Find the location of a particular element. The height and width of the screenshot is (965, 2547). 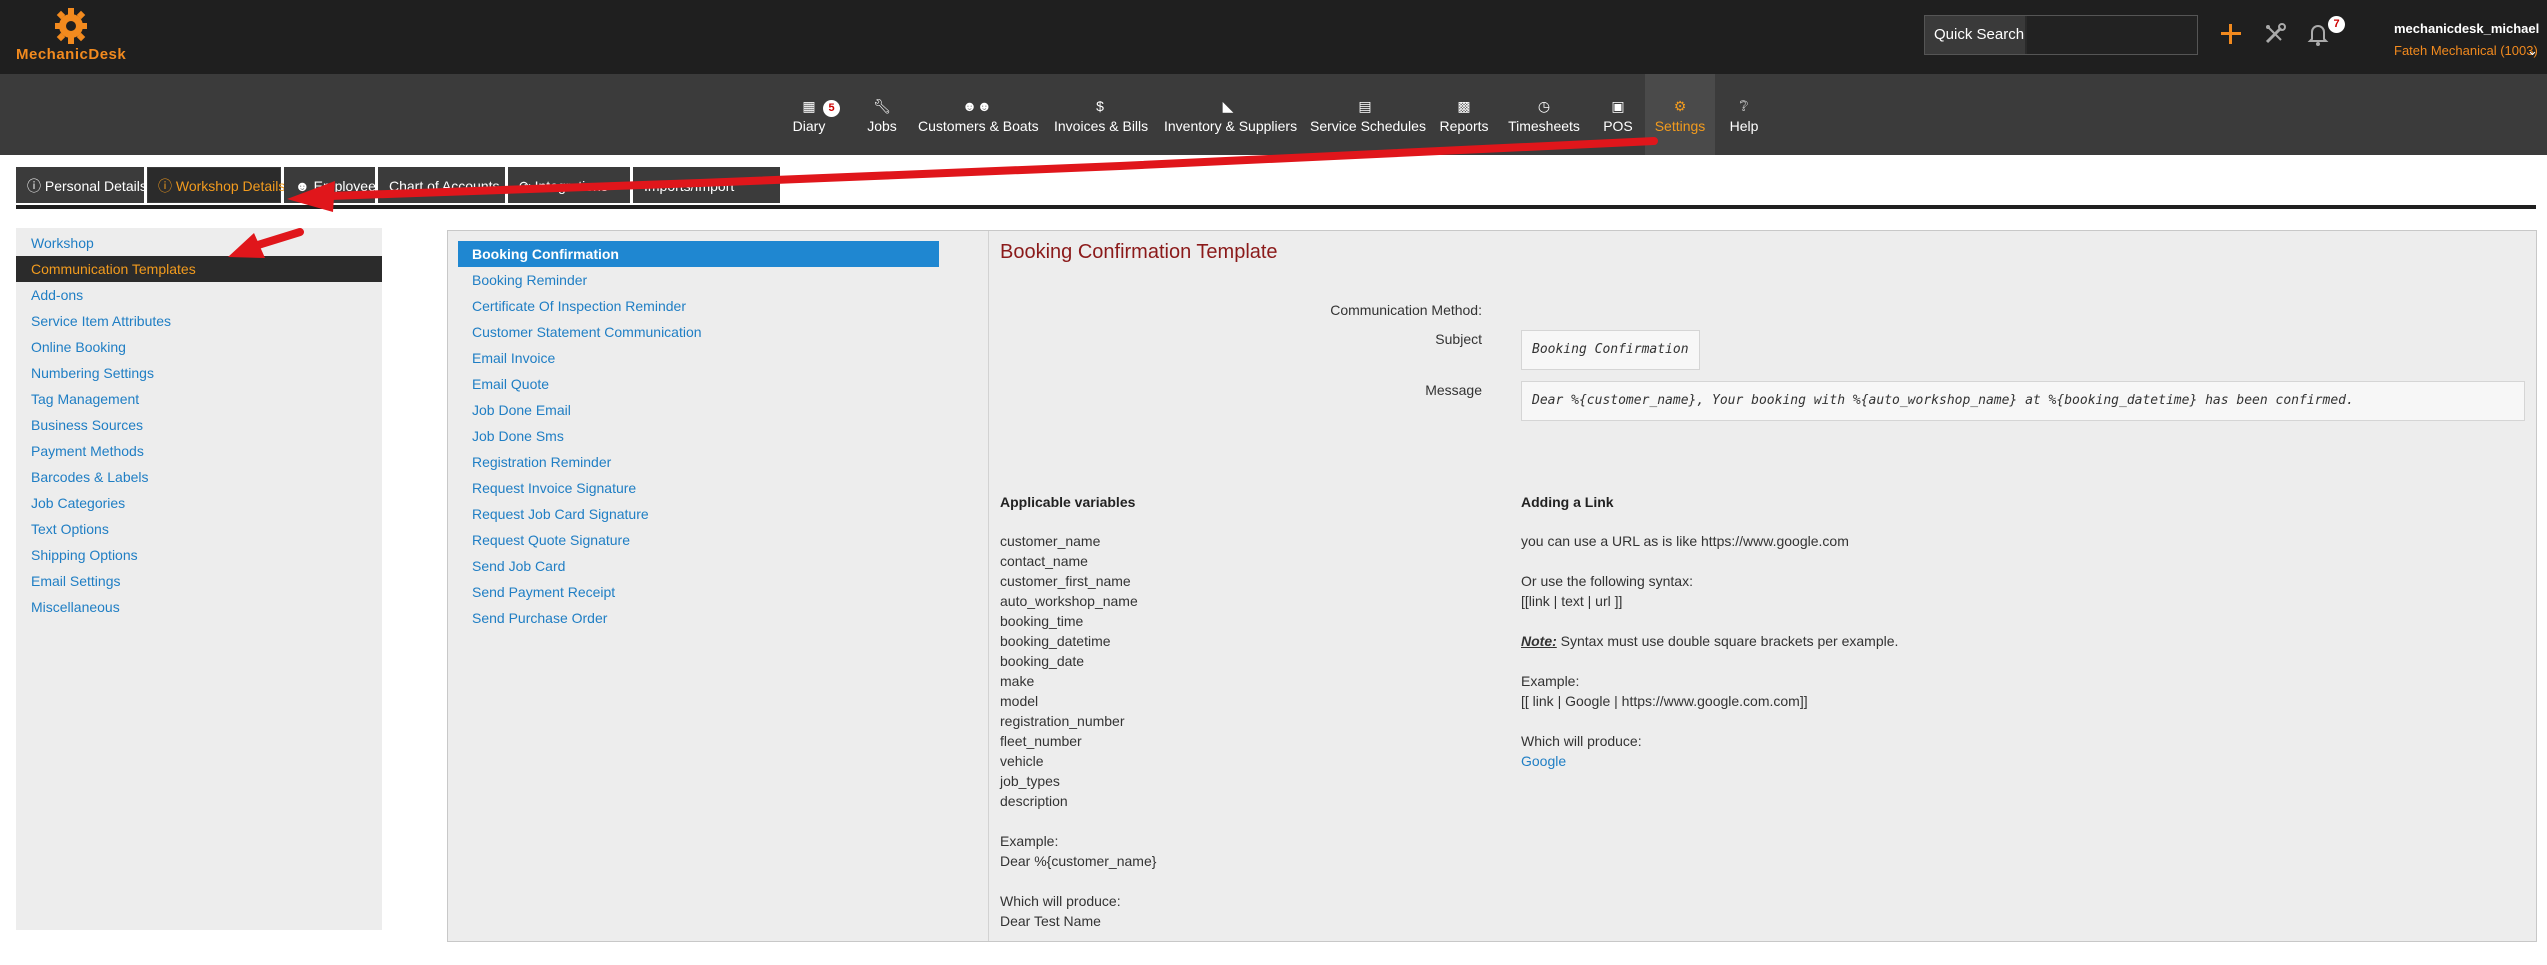

template-item: Certificate Of Inspection Reminder is located at coordinates (698, 306).